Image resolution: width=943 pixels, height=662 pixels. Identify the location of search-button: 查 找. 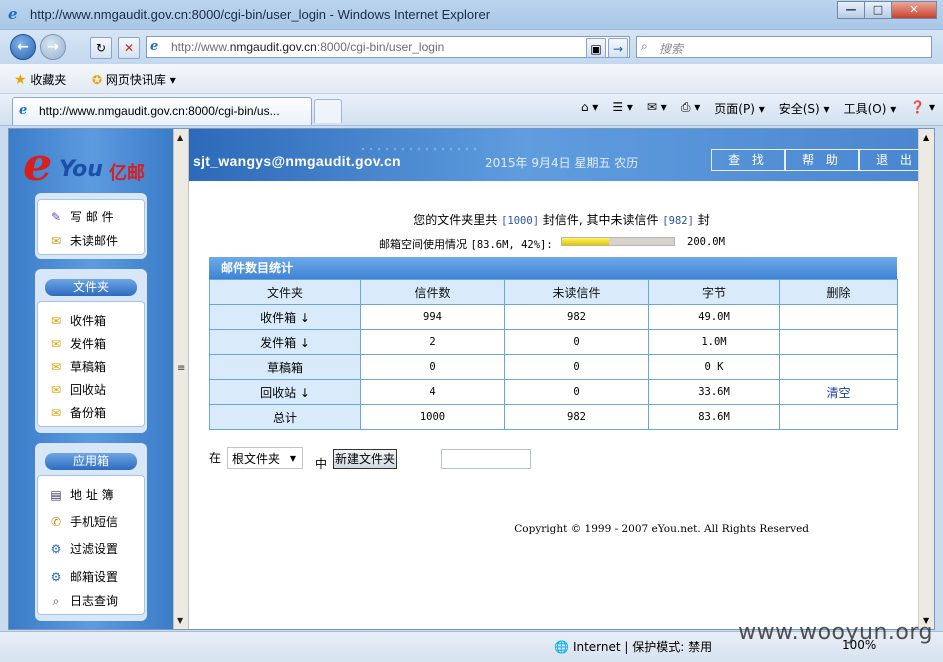
(748, 160).